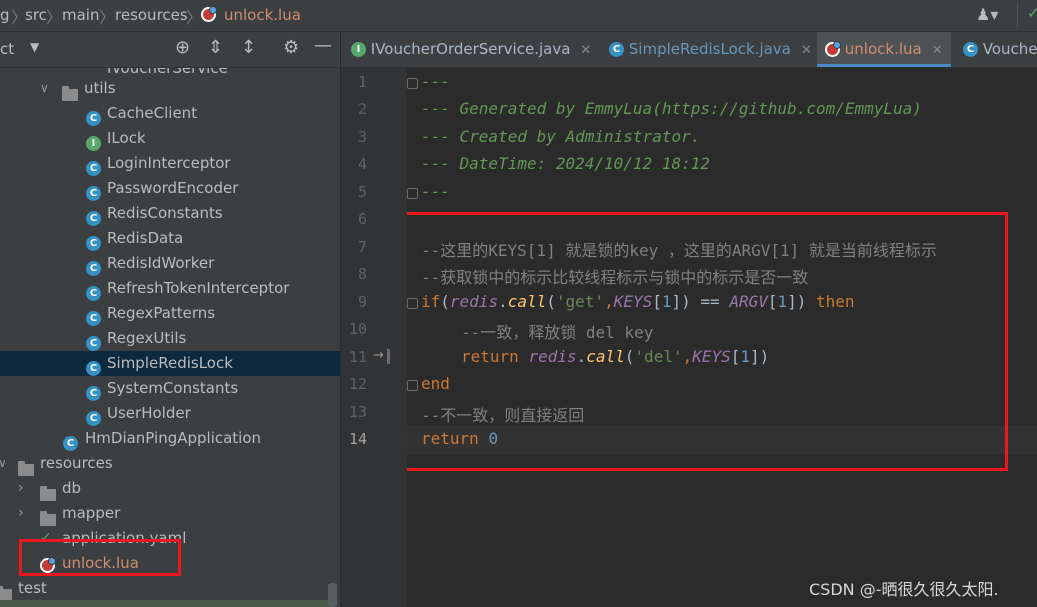  I want to click on tree-folder-utils: ∨ utils, so click(170, 88).